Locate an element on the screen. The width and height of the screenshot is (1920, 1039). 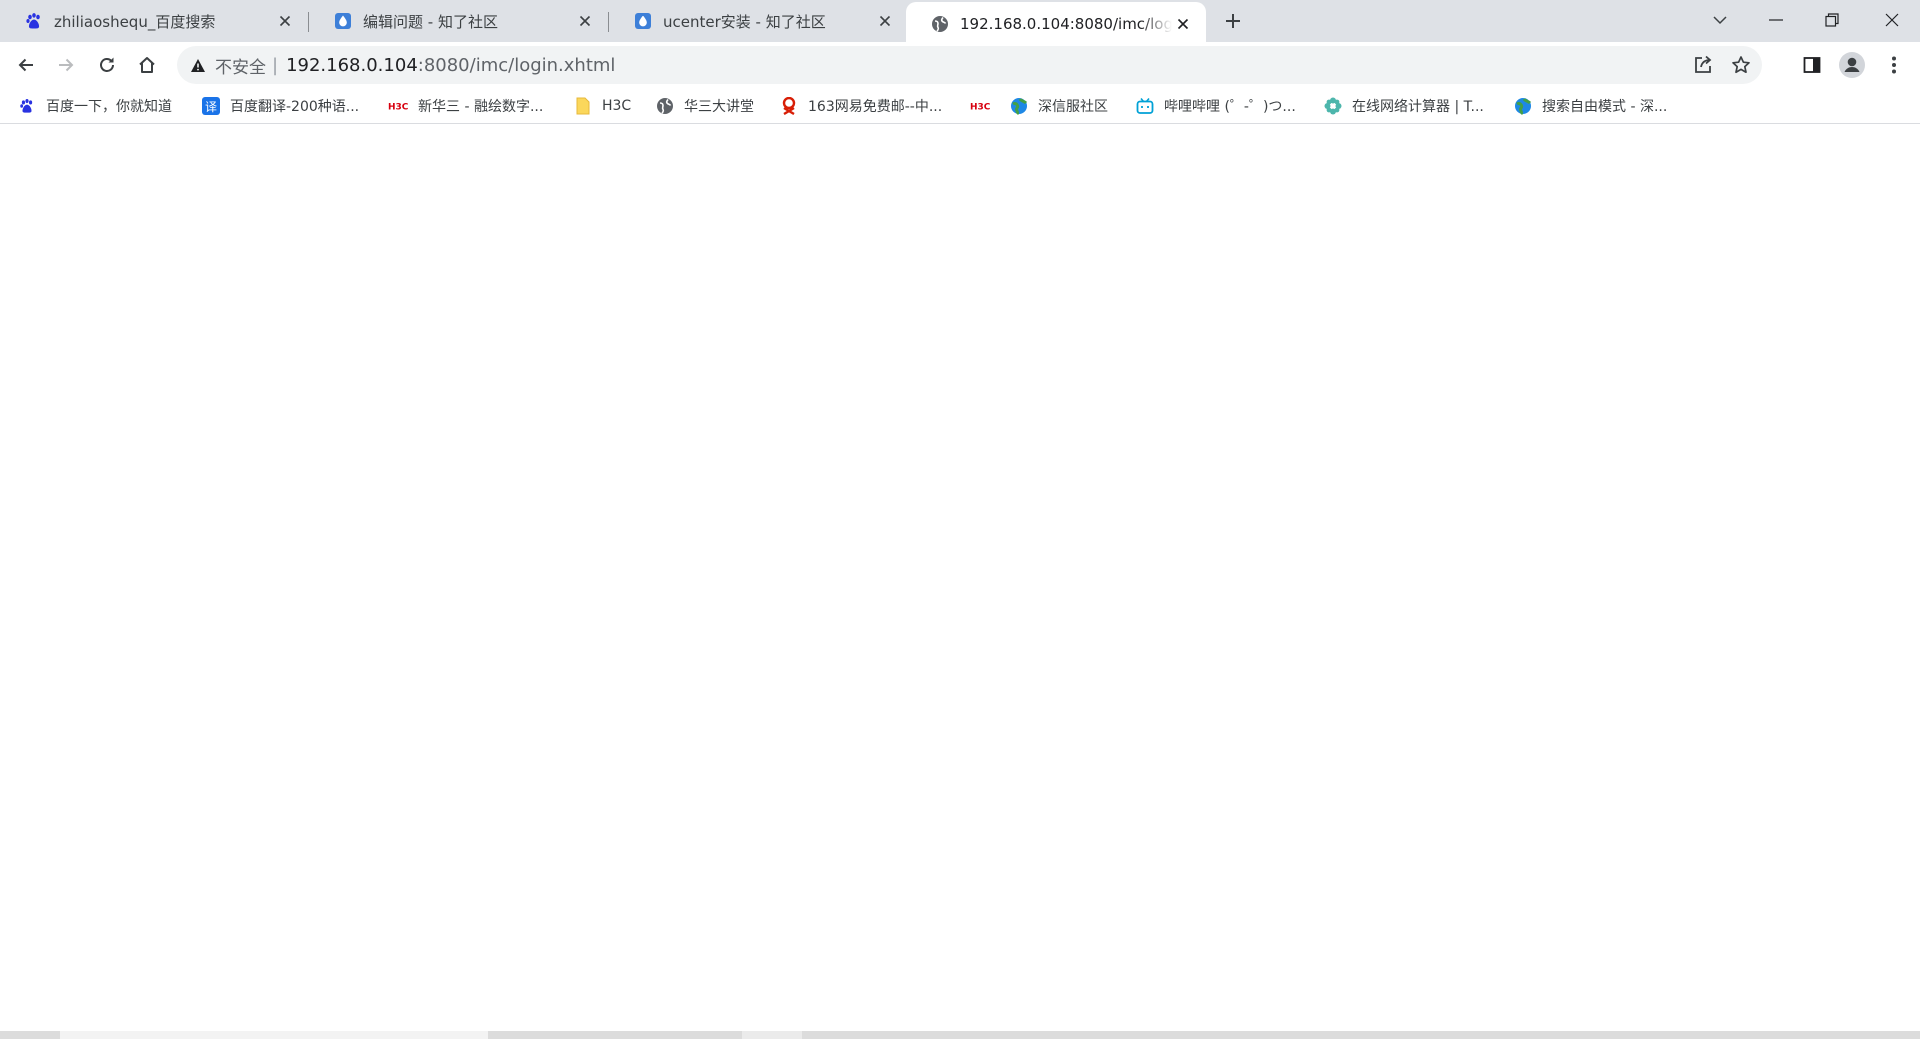
forward-button is located at coordinates (66, 65).